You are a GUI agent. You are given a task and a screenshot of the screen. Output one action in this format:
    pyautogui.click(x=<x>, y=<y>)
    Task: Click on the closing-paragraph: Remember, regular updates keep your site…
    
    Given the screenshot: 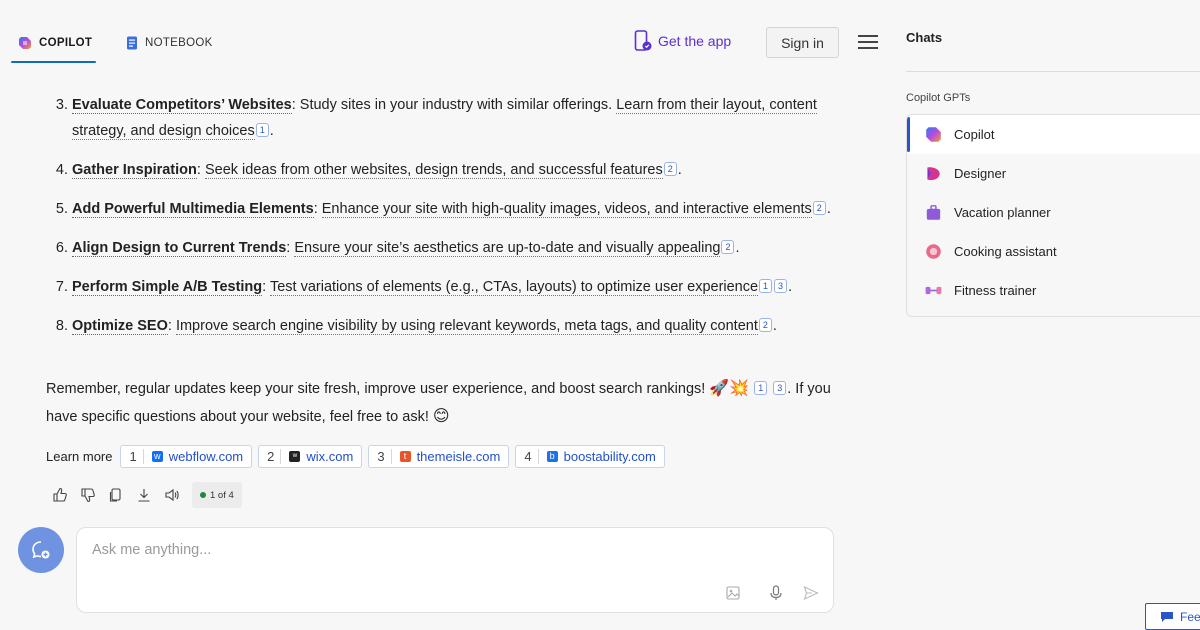 What is the action you would take?
    pyautogui.click(x=441, y=403)
    